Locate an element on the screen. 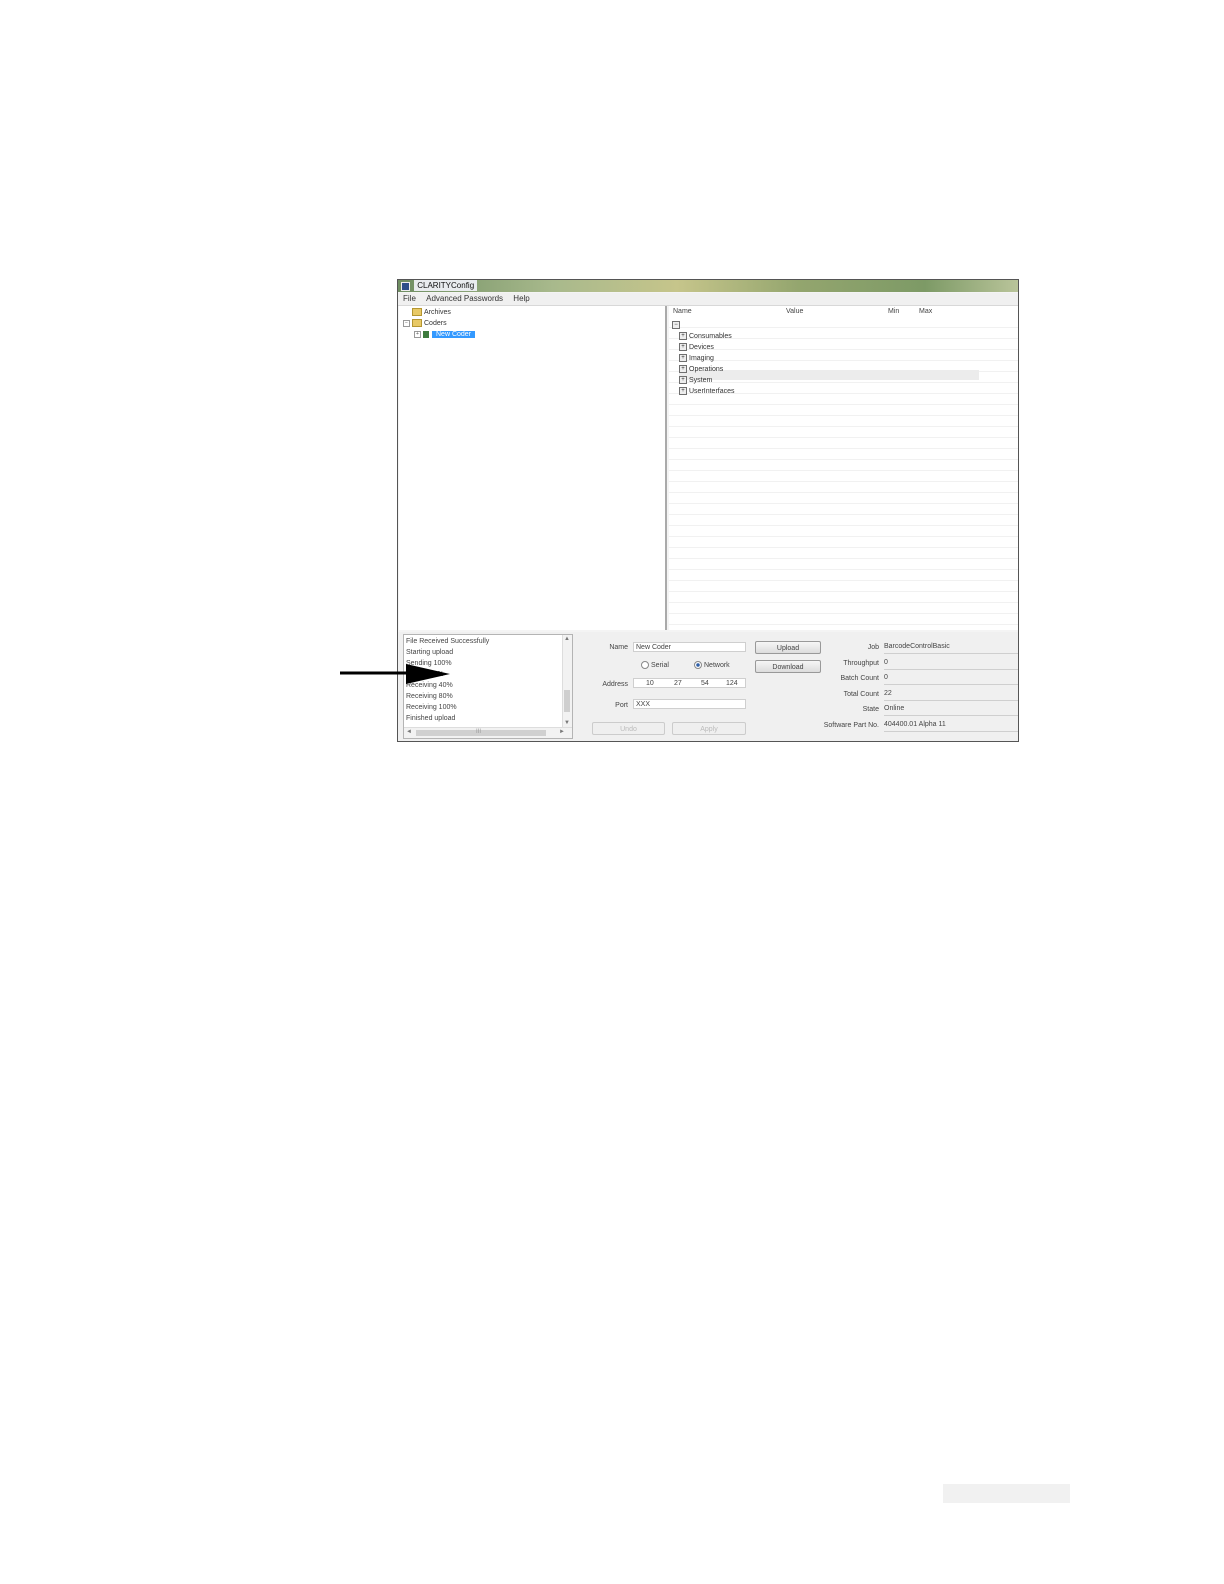 This screenshot has height=1584, width=1224. coder-tree: Archives − Coders + New Coder is located at coordinates (533, 468).